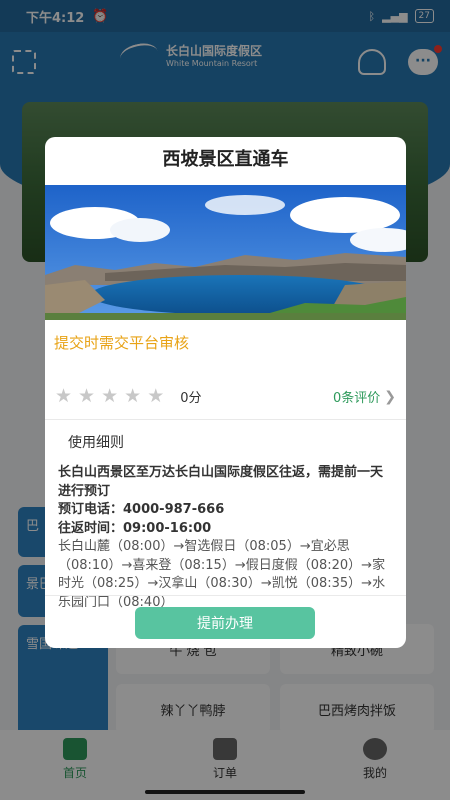 This screenshot has width=450, height=800. Describe the element at coordinates (225, 623) in the screenshot. I see `book-in-advance-button: 提前办理` at that location.